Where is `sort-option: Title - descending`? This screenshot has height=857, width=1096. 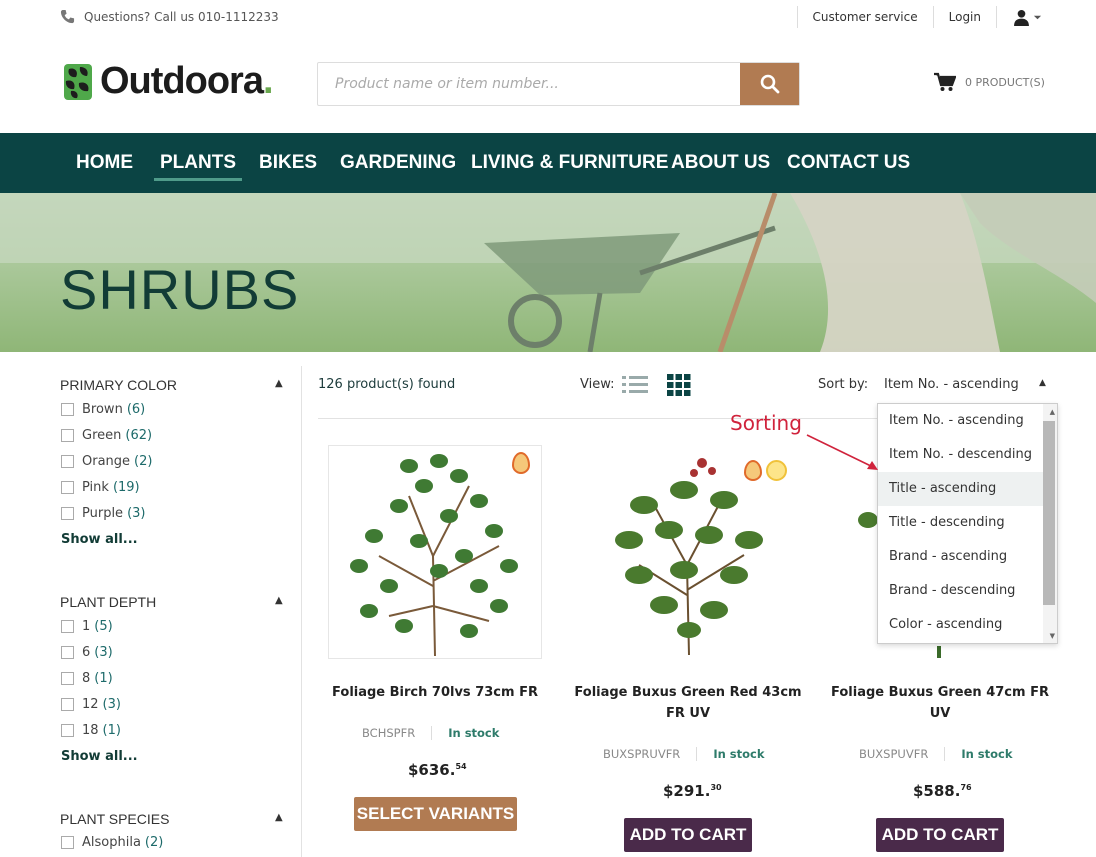
sort-option: Title - descending is located at coordinates (960, 523).